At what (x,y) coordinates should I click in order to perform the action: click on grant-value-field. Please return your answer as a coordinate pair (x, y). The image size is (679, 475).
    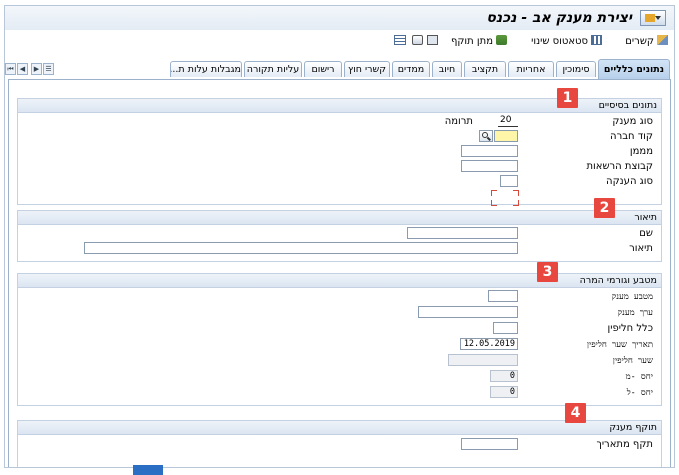
    Looking at the image, I should click on (468, 312).